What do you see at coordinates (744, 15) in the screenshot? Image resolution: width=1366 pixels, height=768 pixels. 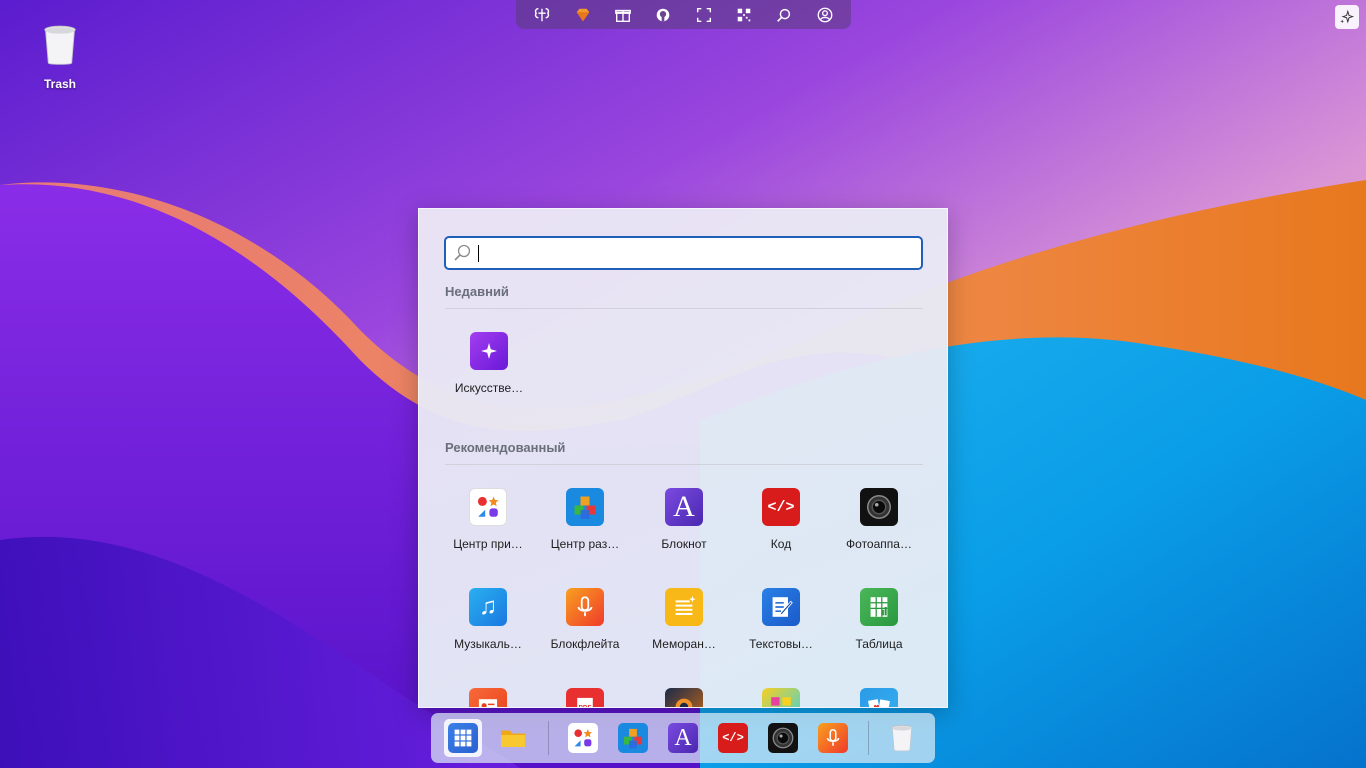 I see `qr-code-icon` at bounding box center [744, 15].